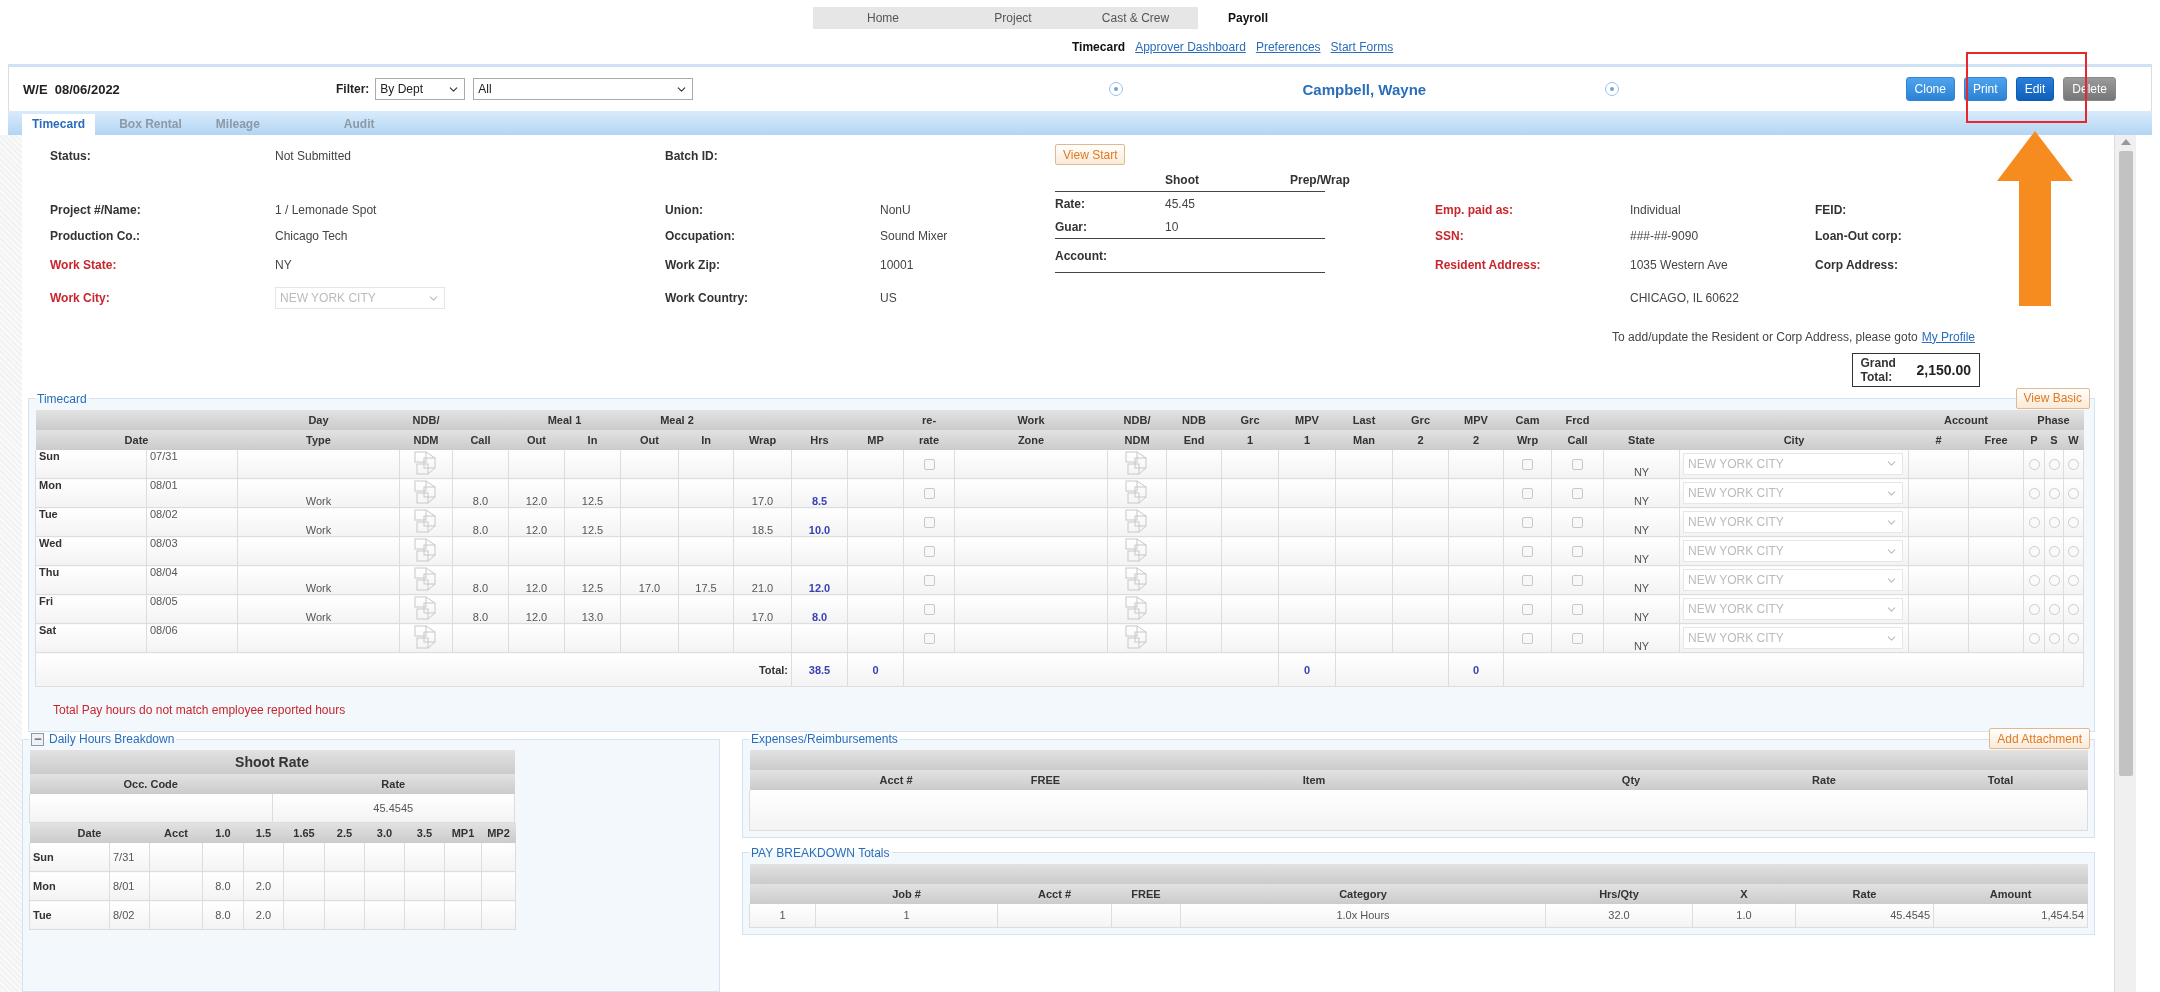 The width and height of the screenshot is (2160, 992). I want to click on table-cell: 1, so click(906, 915).